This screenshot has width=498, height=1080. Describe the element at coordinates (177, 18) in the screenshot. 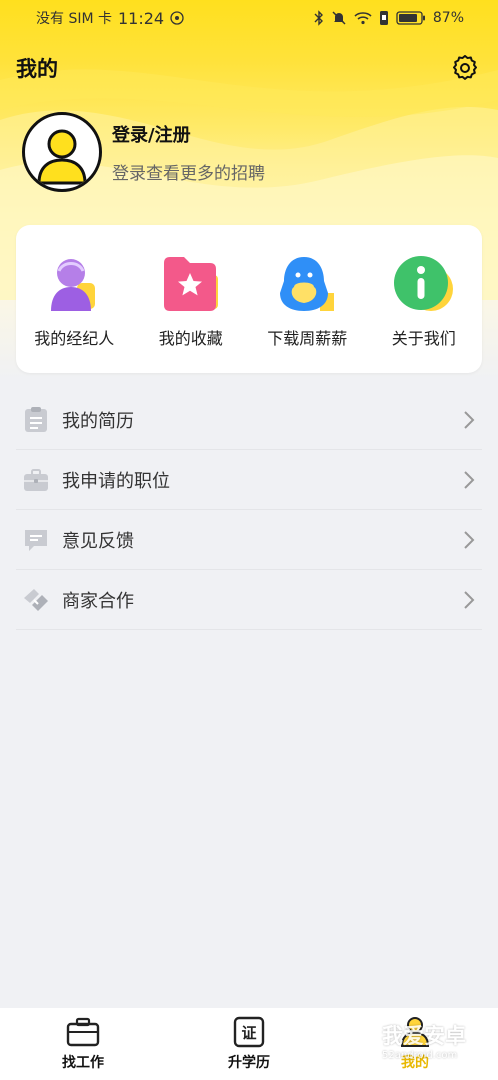

I see `app-notification-icon` at that location.